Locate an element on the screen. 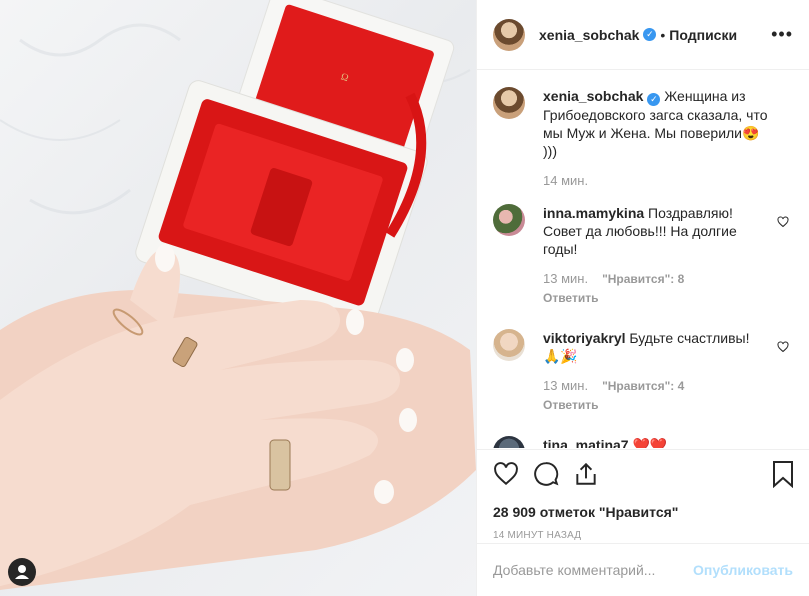 The height and width of the screenshot is (596, 809). post-actions: 28 909 отметок "Нравится" 14 МИНУТ НАЗАД is located at coordinates (643, 495).